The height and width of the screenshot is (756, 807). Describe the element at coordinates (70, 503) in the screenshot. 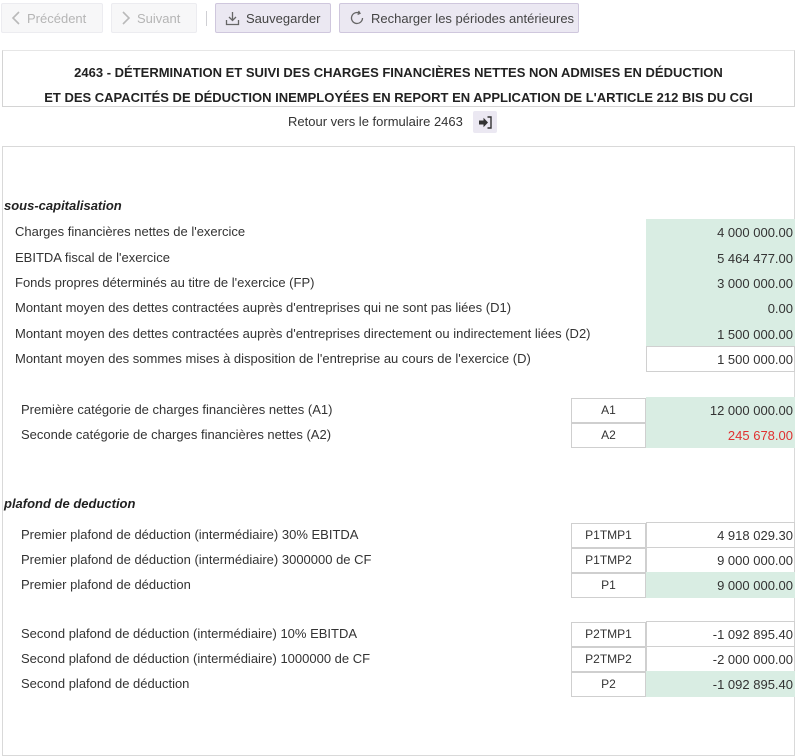

I see `section-title-plafond: plafond de deduction` at that location.